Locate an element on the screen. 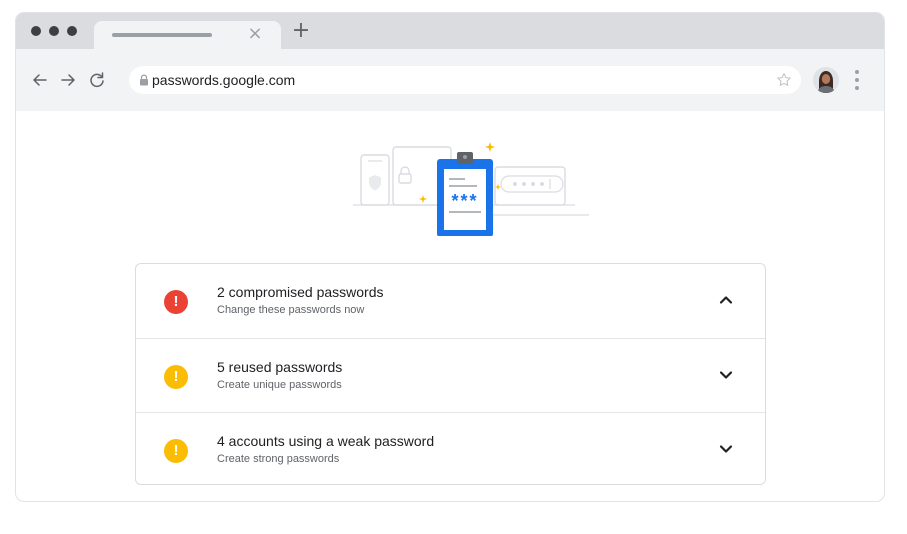 Image resolution: width=907 pixels, height=534 pixels. profile-avatar is located at coordinates (826, 80).